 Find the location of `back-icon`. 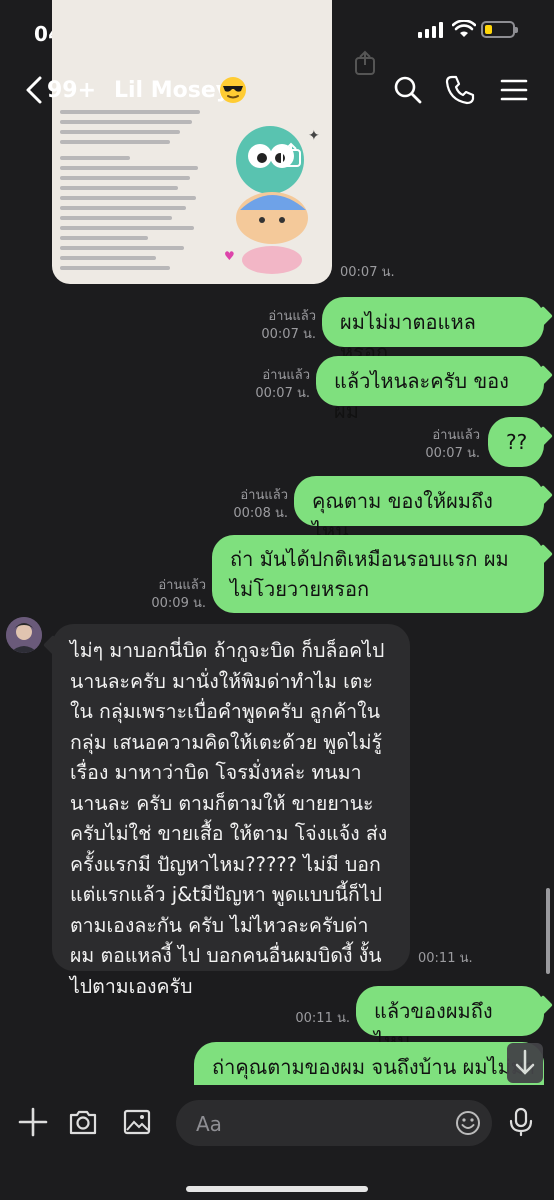

back-icon is located at coordinates (34, 90).